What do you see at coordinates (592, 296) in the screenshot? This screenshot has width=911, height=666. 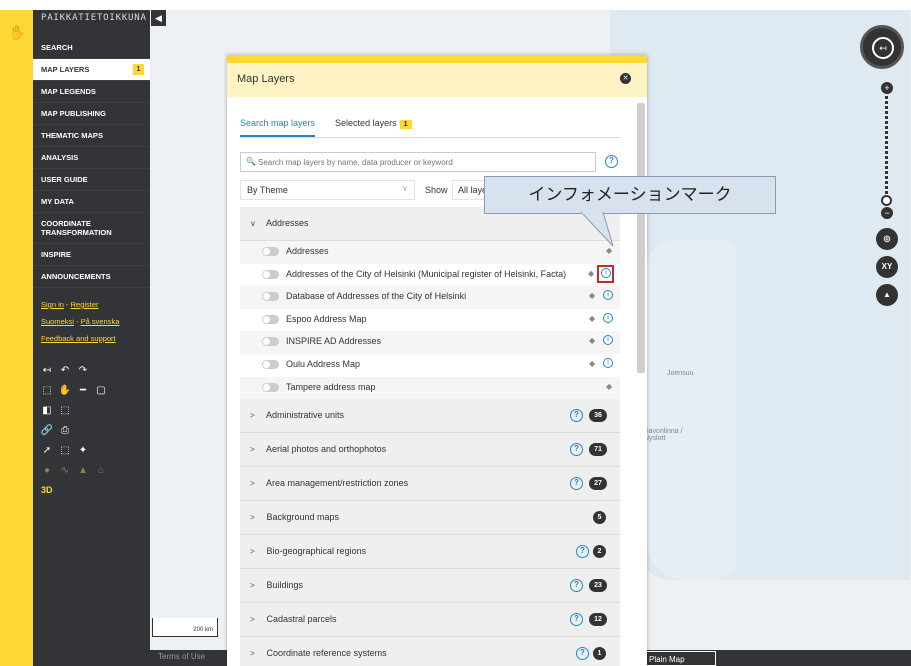 I see `layer-stack-icon: ◆` at bounding box center [592, 296].